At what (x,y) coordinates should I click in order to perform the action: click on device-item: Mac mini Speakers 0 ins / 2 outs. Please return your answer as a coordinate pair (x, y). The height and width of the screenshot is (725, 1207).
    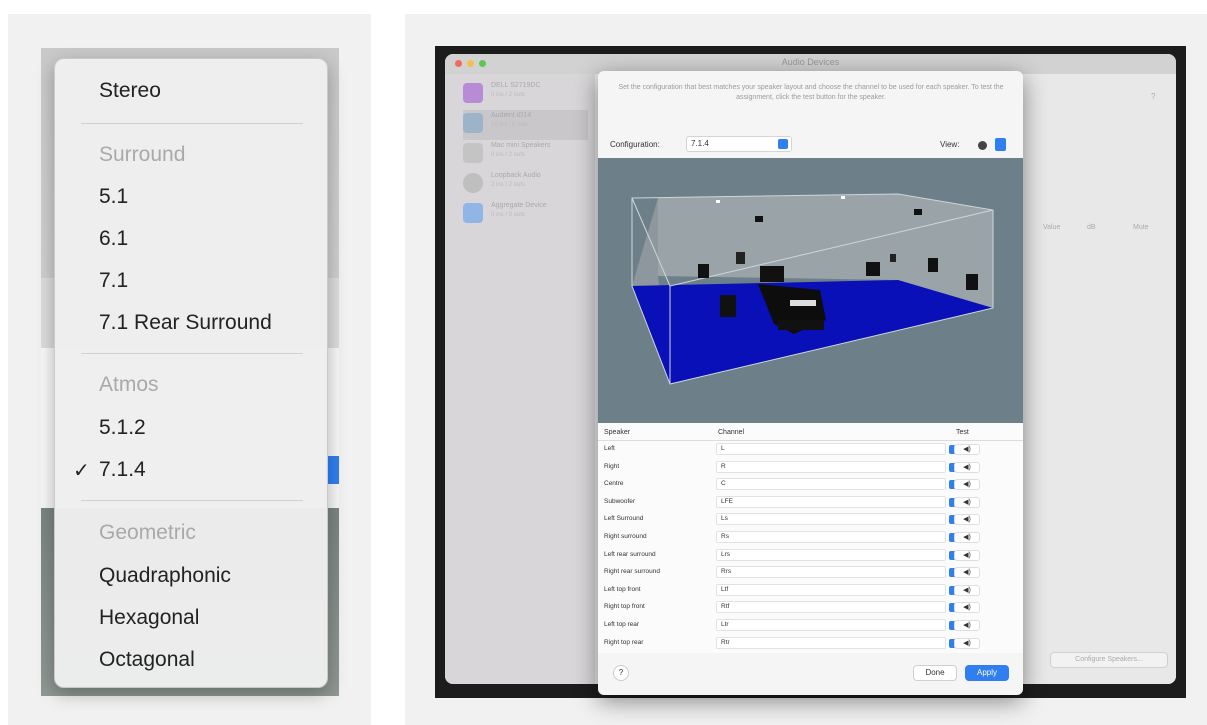
    Looking at the image, I should click on (525, 155).